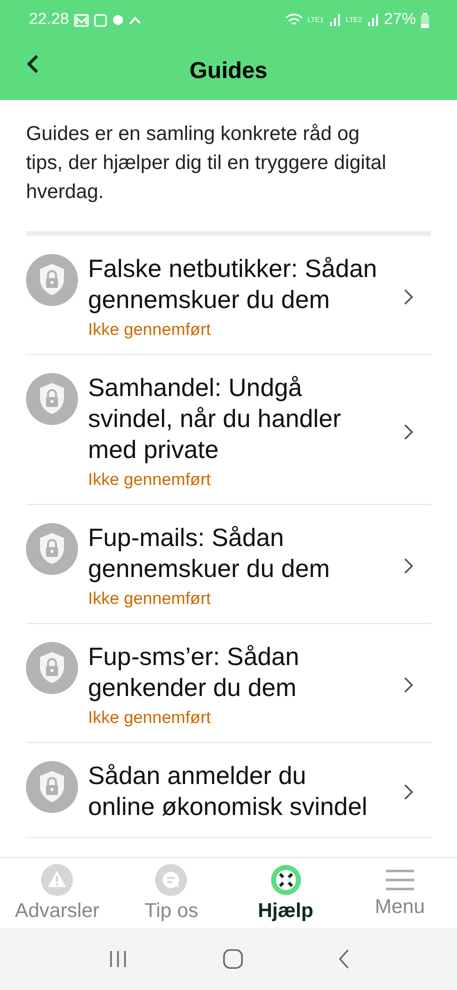  Describe the element at coordinates (57, 880) in the screenshot. I see `warning-icon` at that location.